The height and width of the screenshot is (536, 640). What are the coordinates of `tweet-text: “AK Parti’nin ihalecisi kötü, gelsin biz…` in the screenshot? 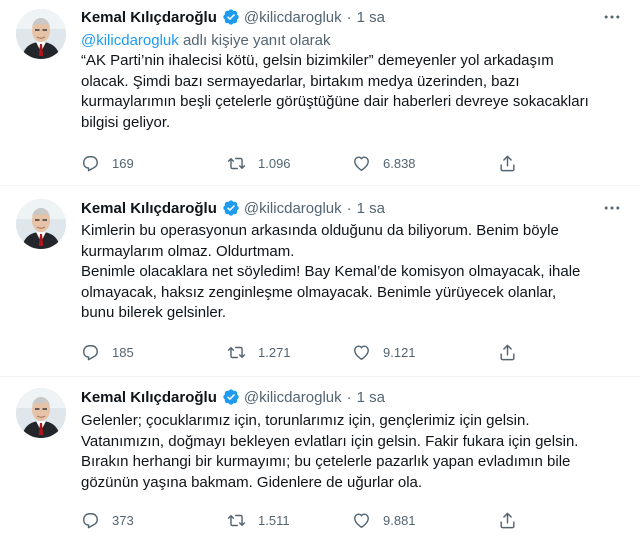 It's located at (353, 92).